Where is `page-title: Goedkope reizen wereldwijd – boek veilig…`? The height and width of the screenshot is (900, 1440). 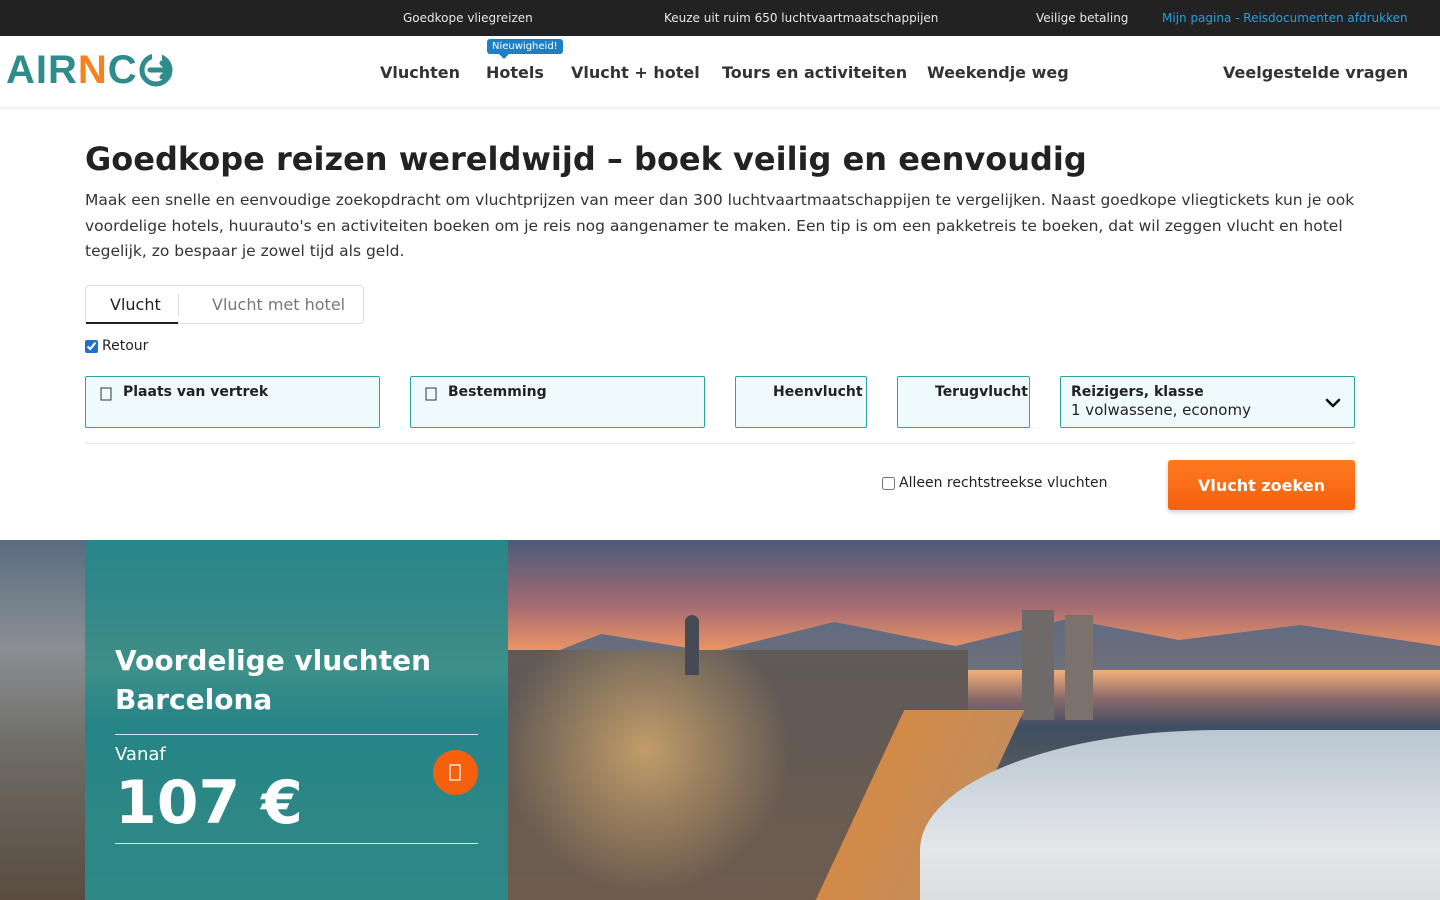 page-title: Goedkope reizen wereldwijd – boek veilig… is located at coordinates (586, 159).